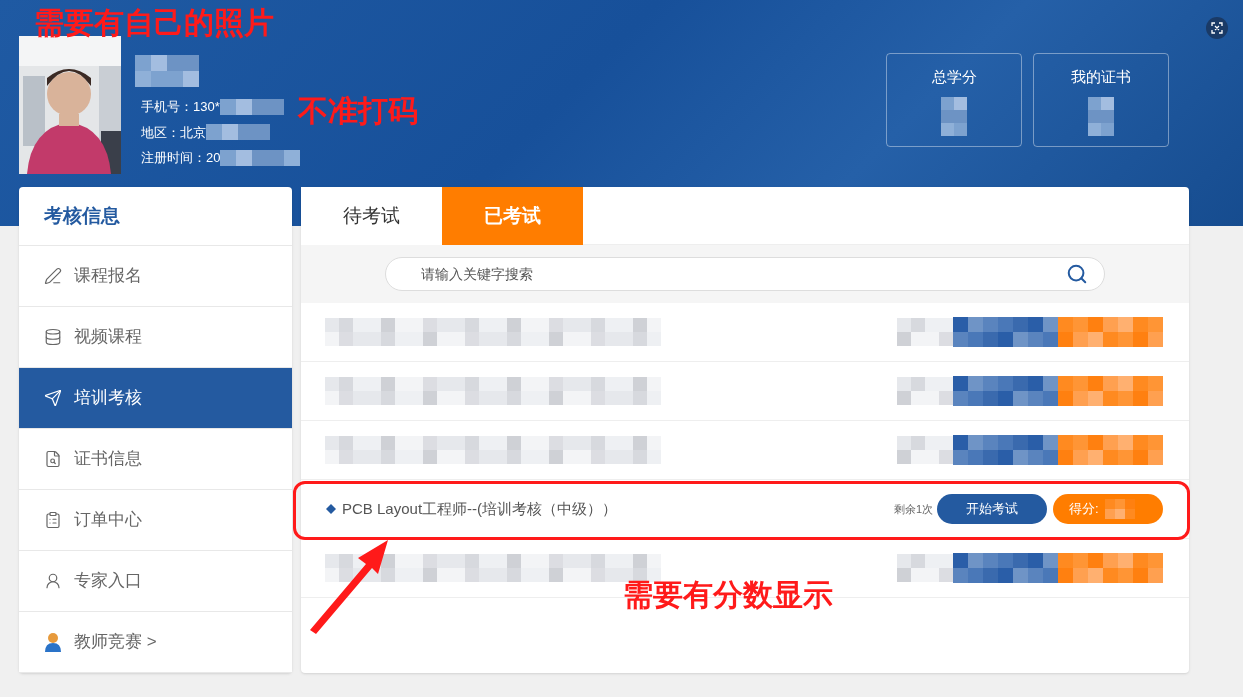  What do you see at coordinates (167, 71) in the screenshot?
I see `pixelated-name` at bounding box center [167, 71].